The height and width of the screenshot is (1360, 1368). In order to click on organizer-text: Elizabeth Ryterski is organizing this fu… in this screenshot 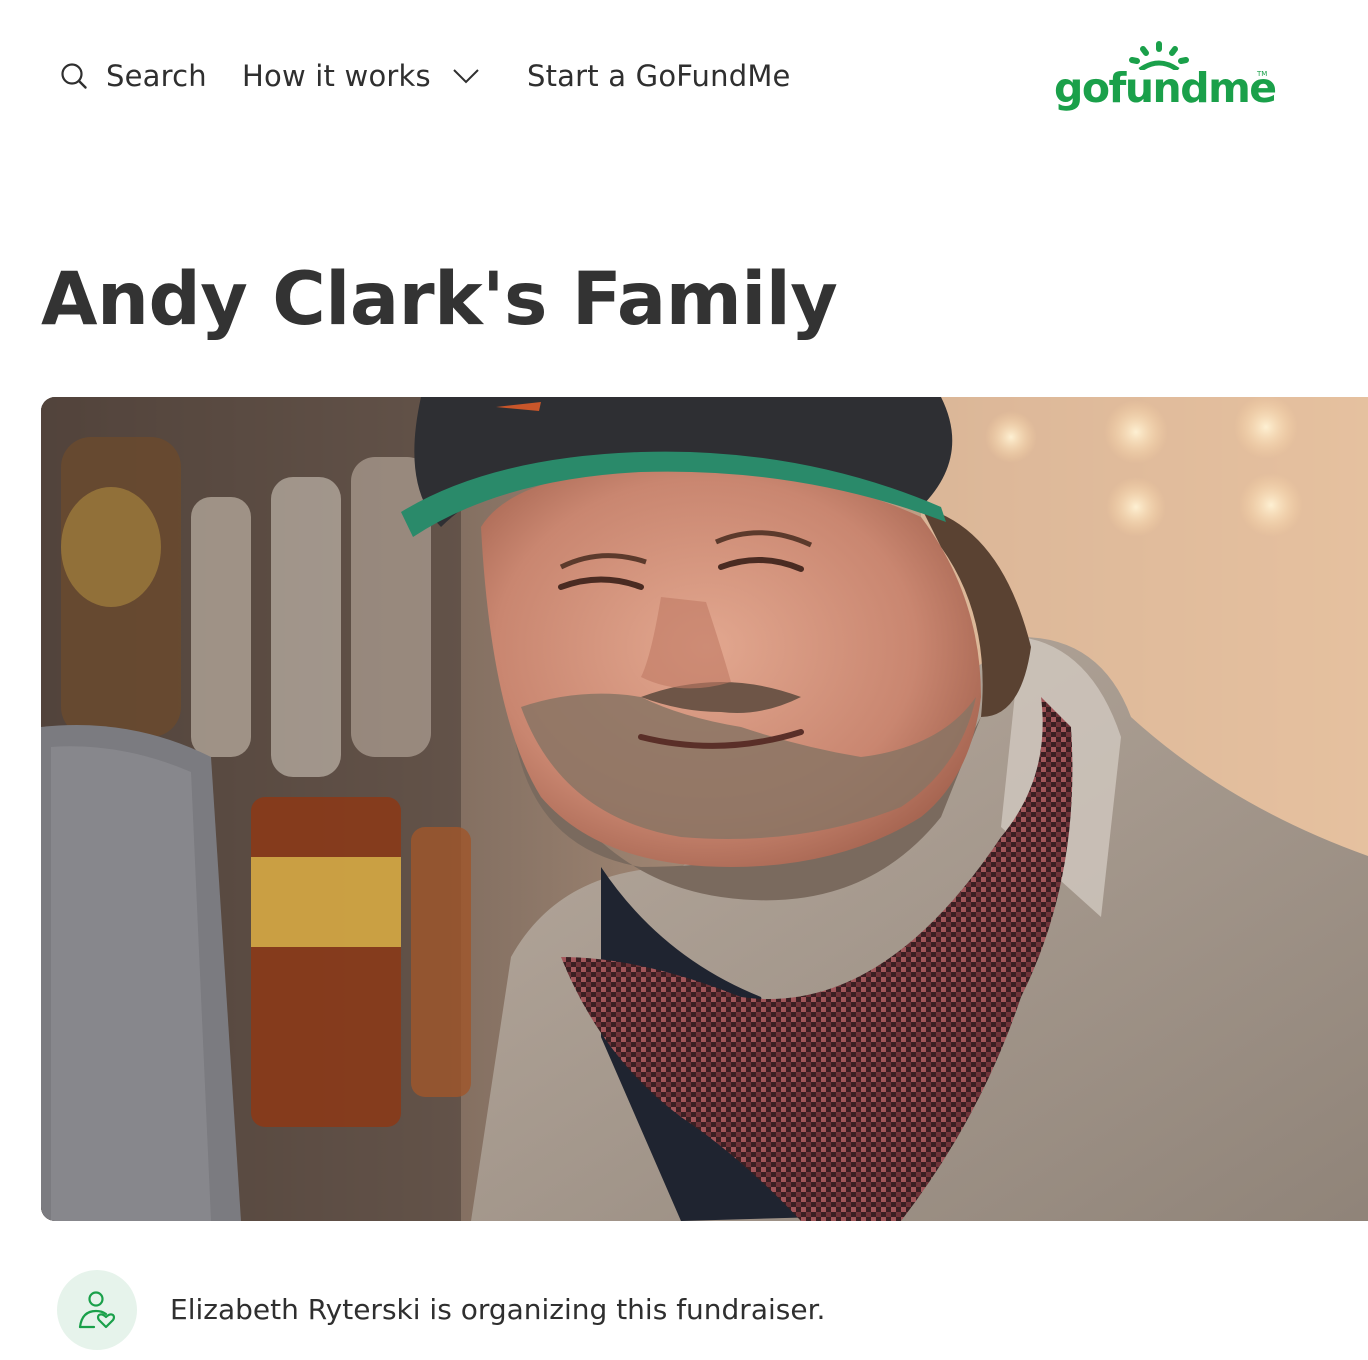, I will do `click(498, 1309)`.